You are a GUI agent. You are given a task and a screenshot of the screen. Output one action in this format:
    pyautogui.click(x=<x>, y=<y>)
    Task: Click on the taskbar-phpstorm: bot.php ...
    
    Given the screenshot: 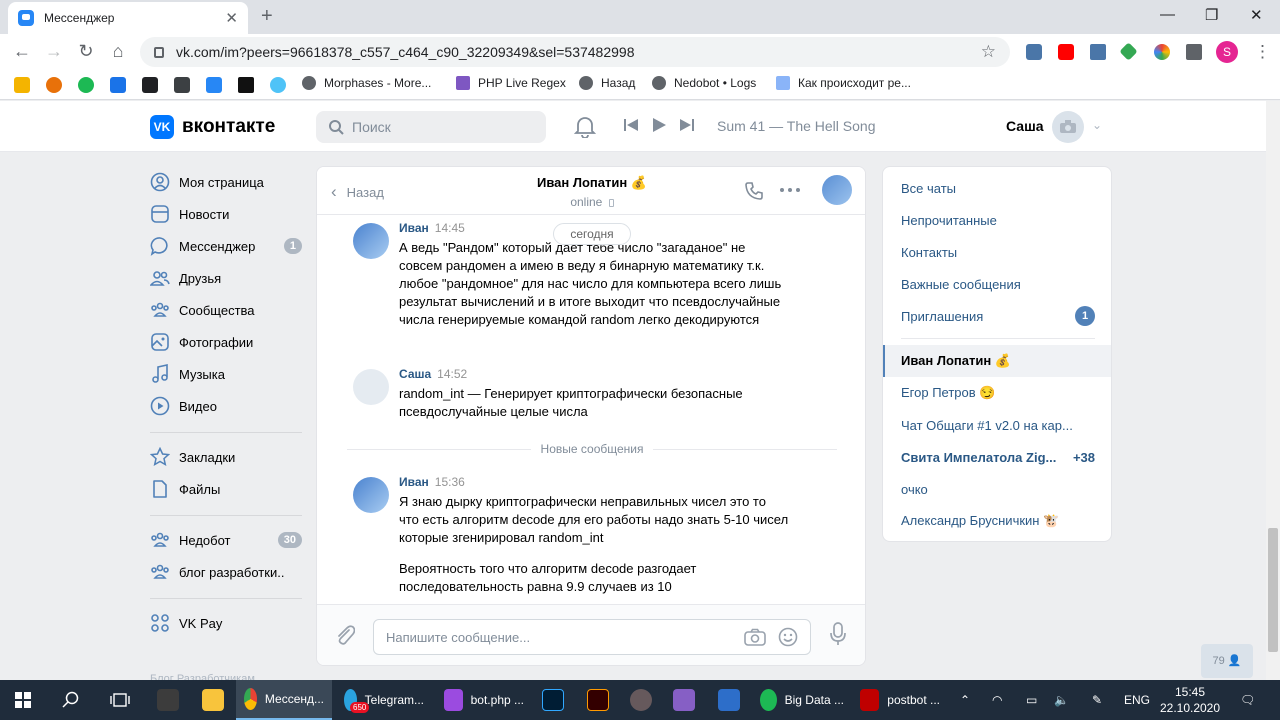 What is the action you would take?
    pyautogui.click(x=484, y=700)
    